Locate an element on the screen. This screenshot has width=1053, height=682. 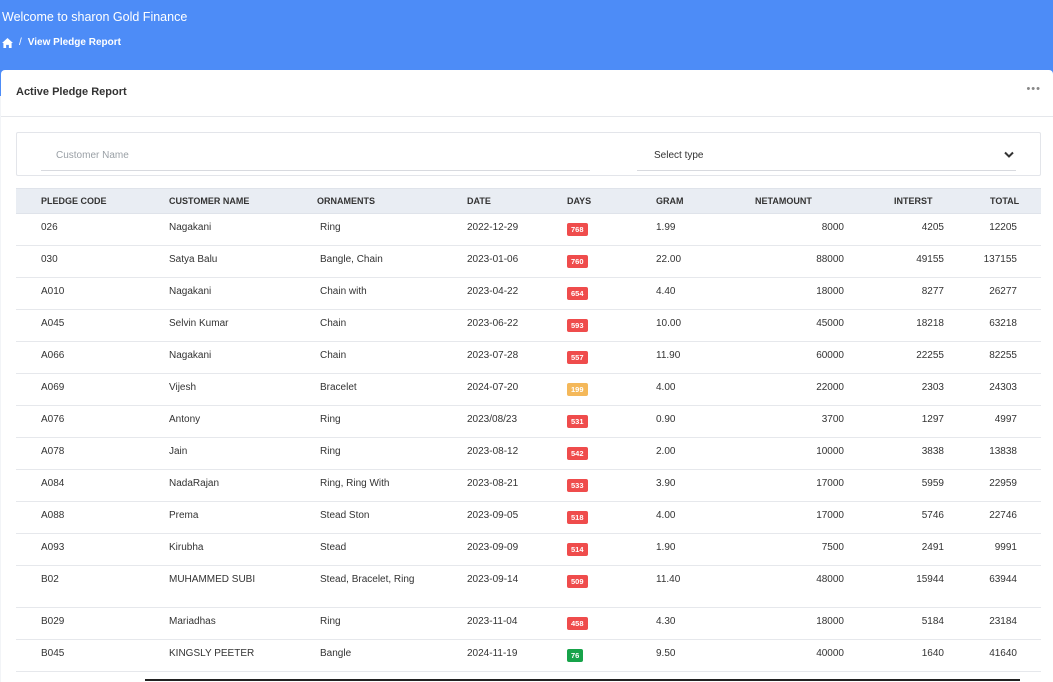
date-cell: 2023-07-28 is located at coordinates (497, 357).